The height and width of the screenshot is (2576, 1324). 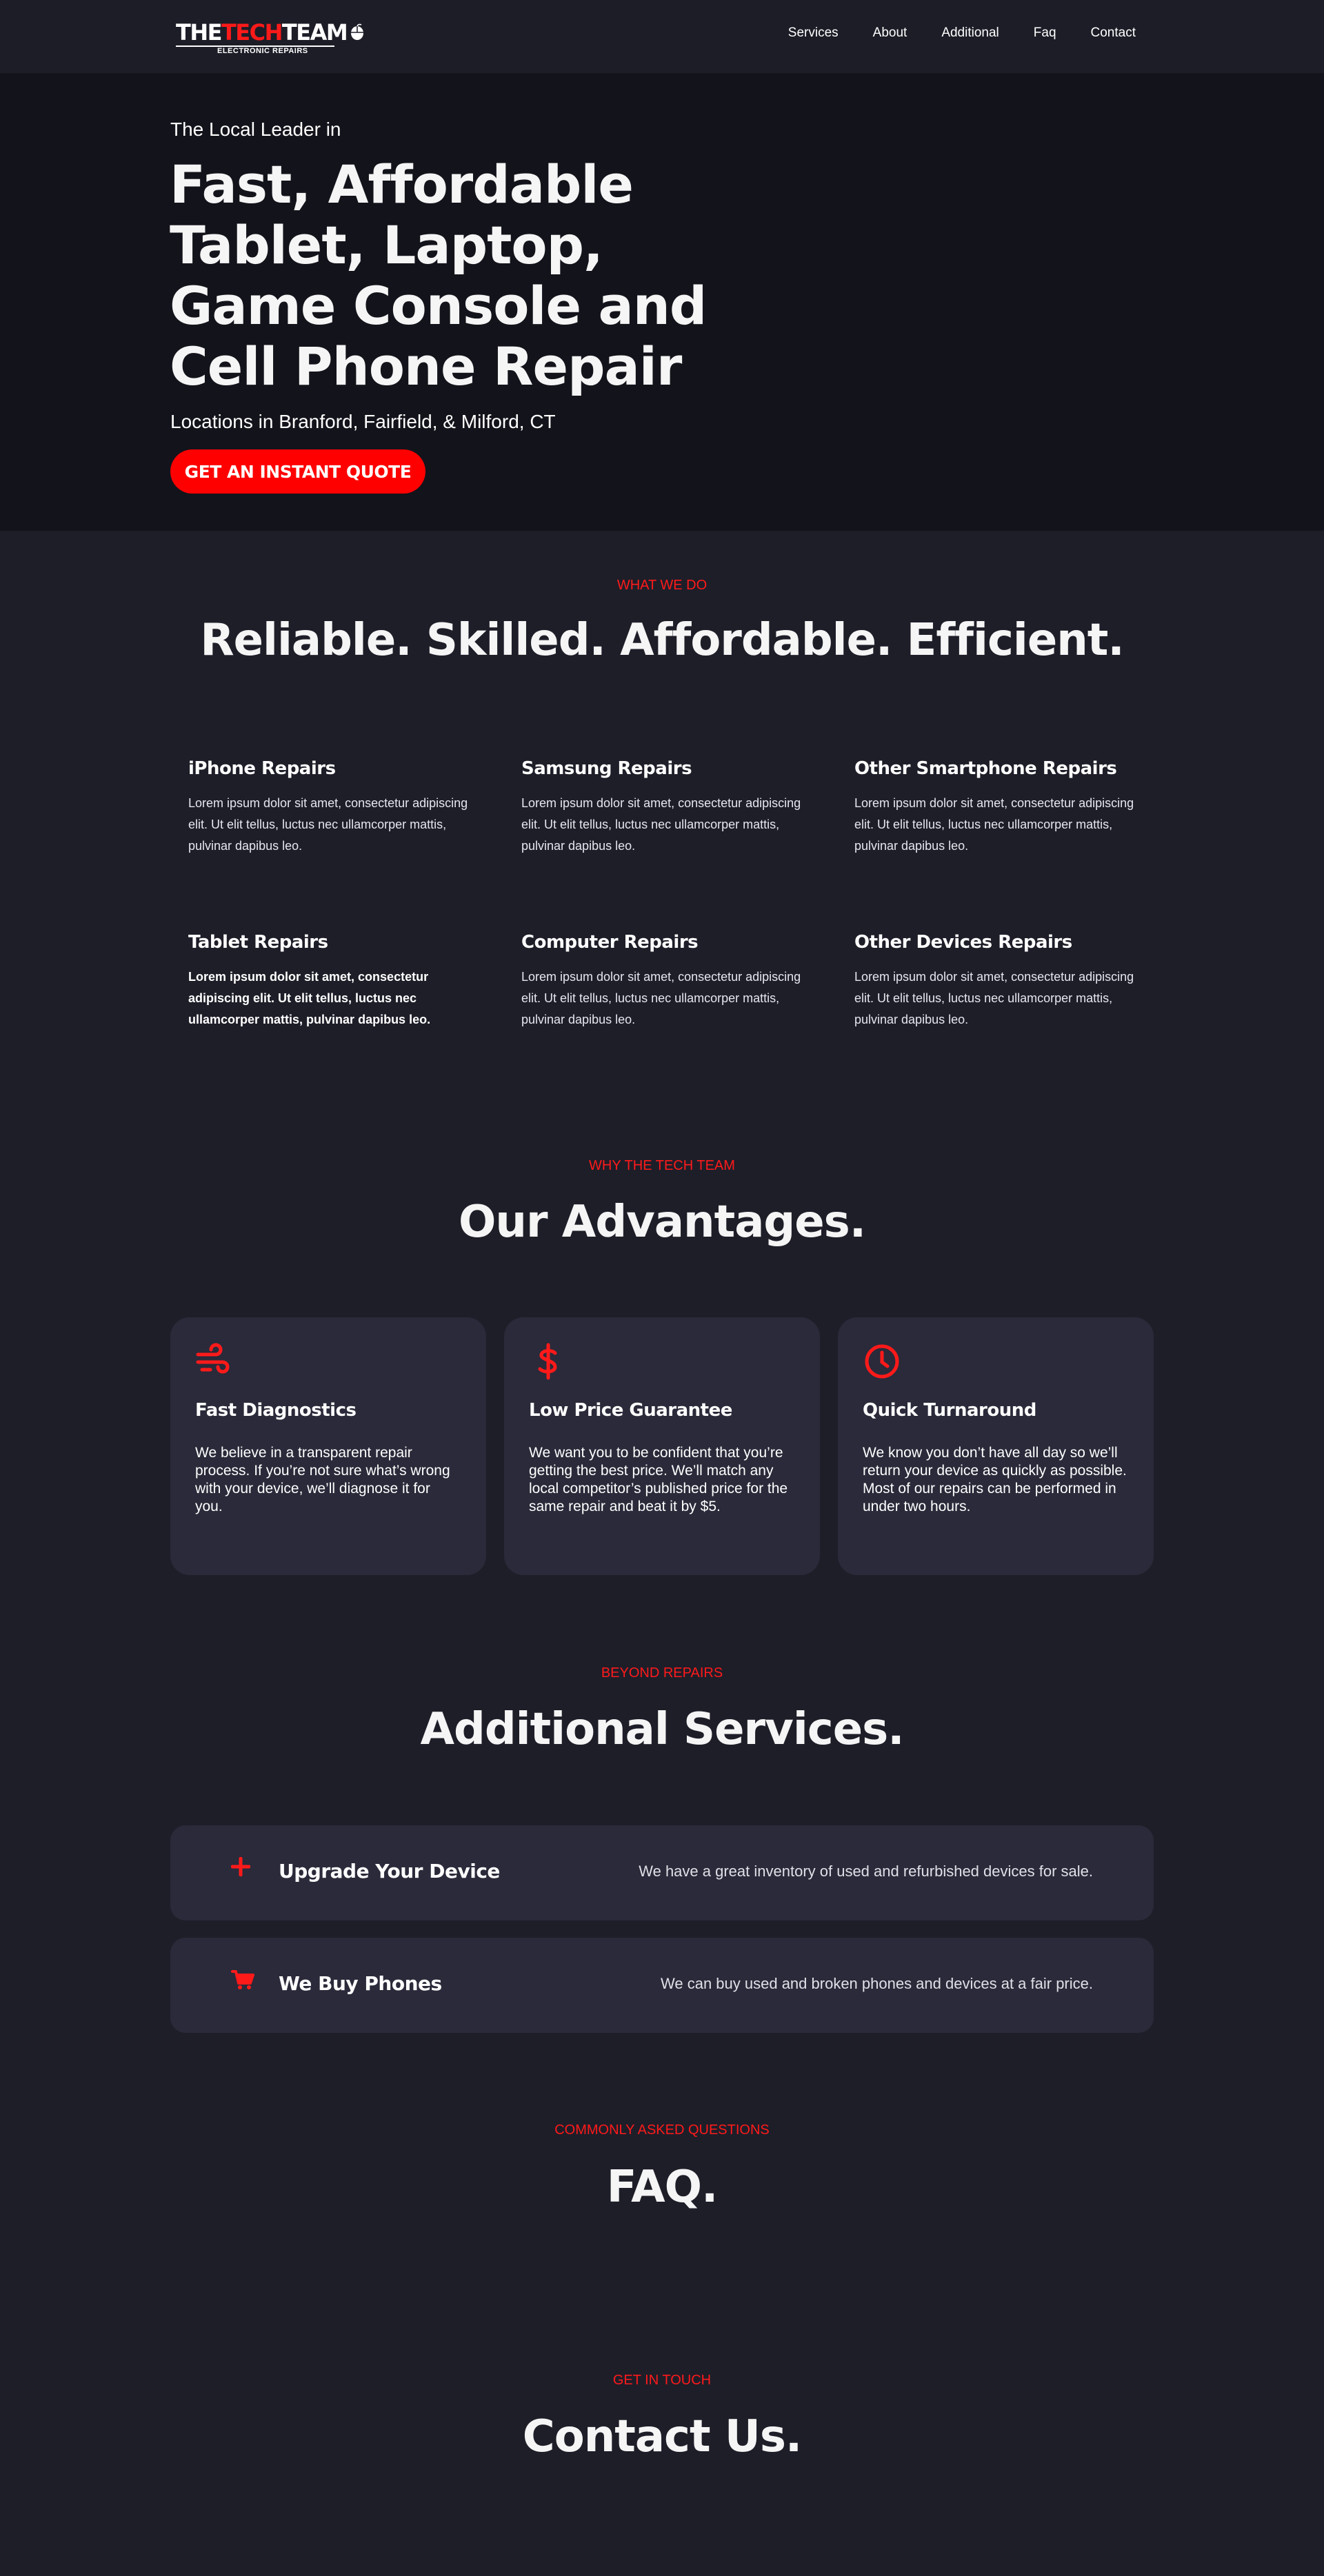 I want to click on advantages-title: Our Advantages., so click(x=662, y=1222).